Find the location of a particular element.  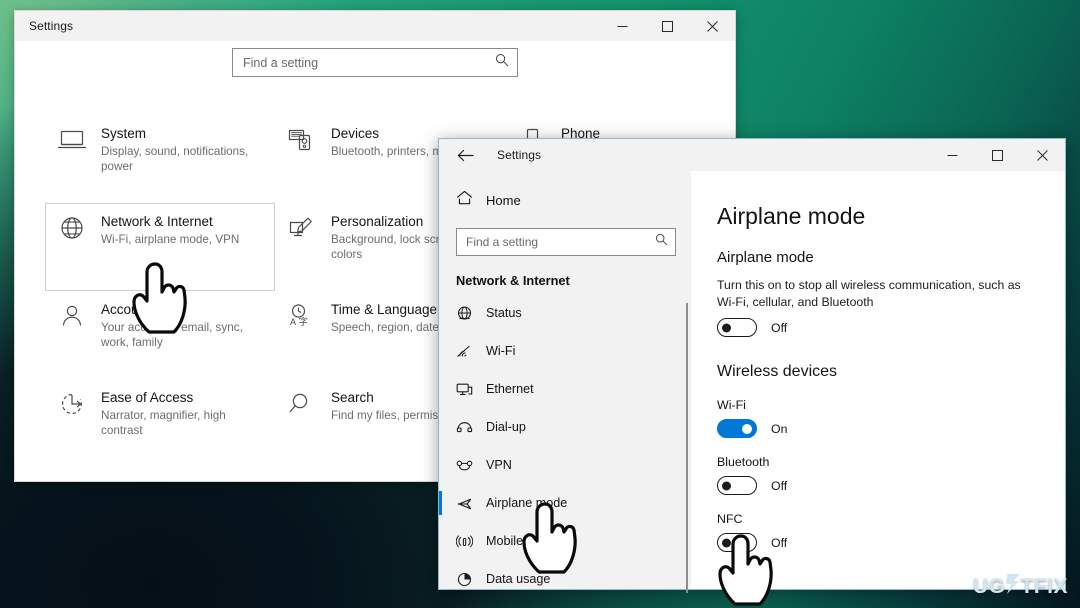

back-window-controls is located at coordinates (667, 26).